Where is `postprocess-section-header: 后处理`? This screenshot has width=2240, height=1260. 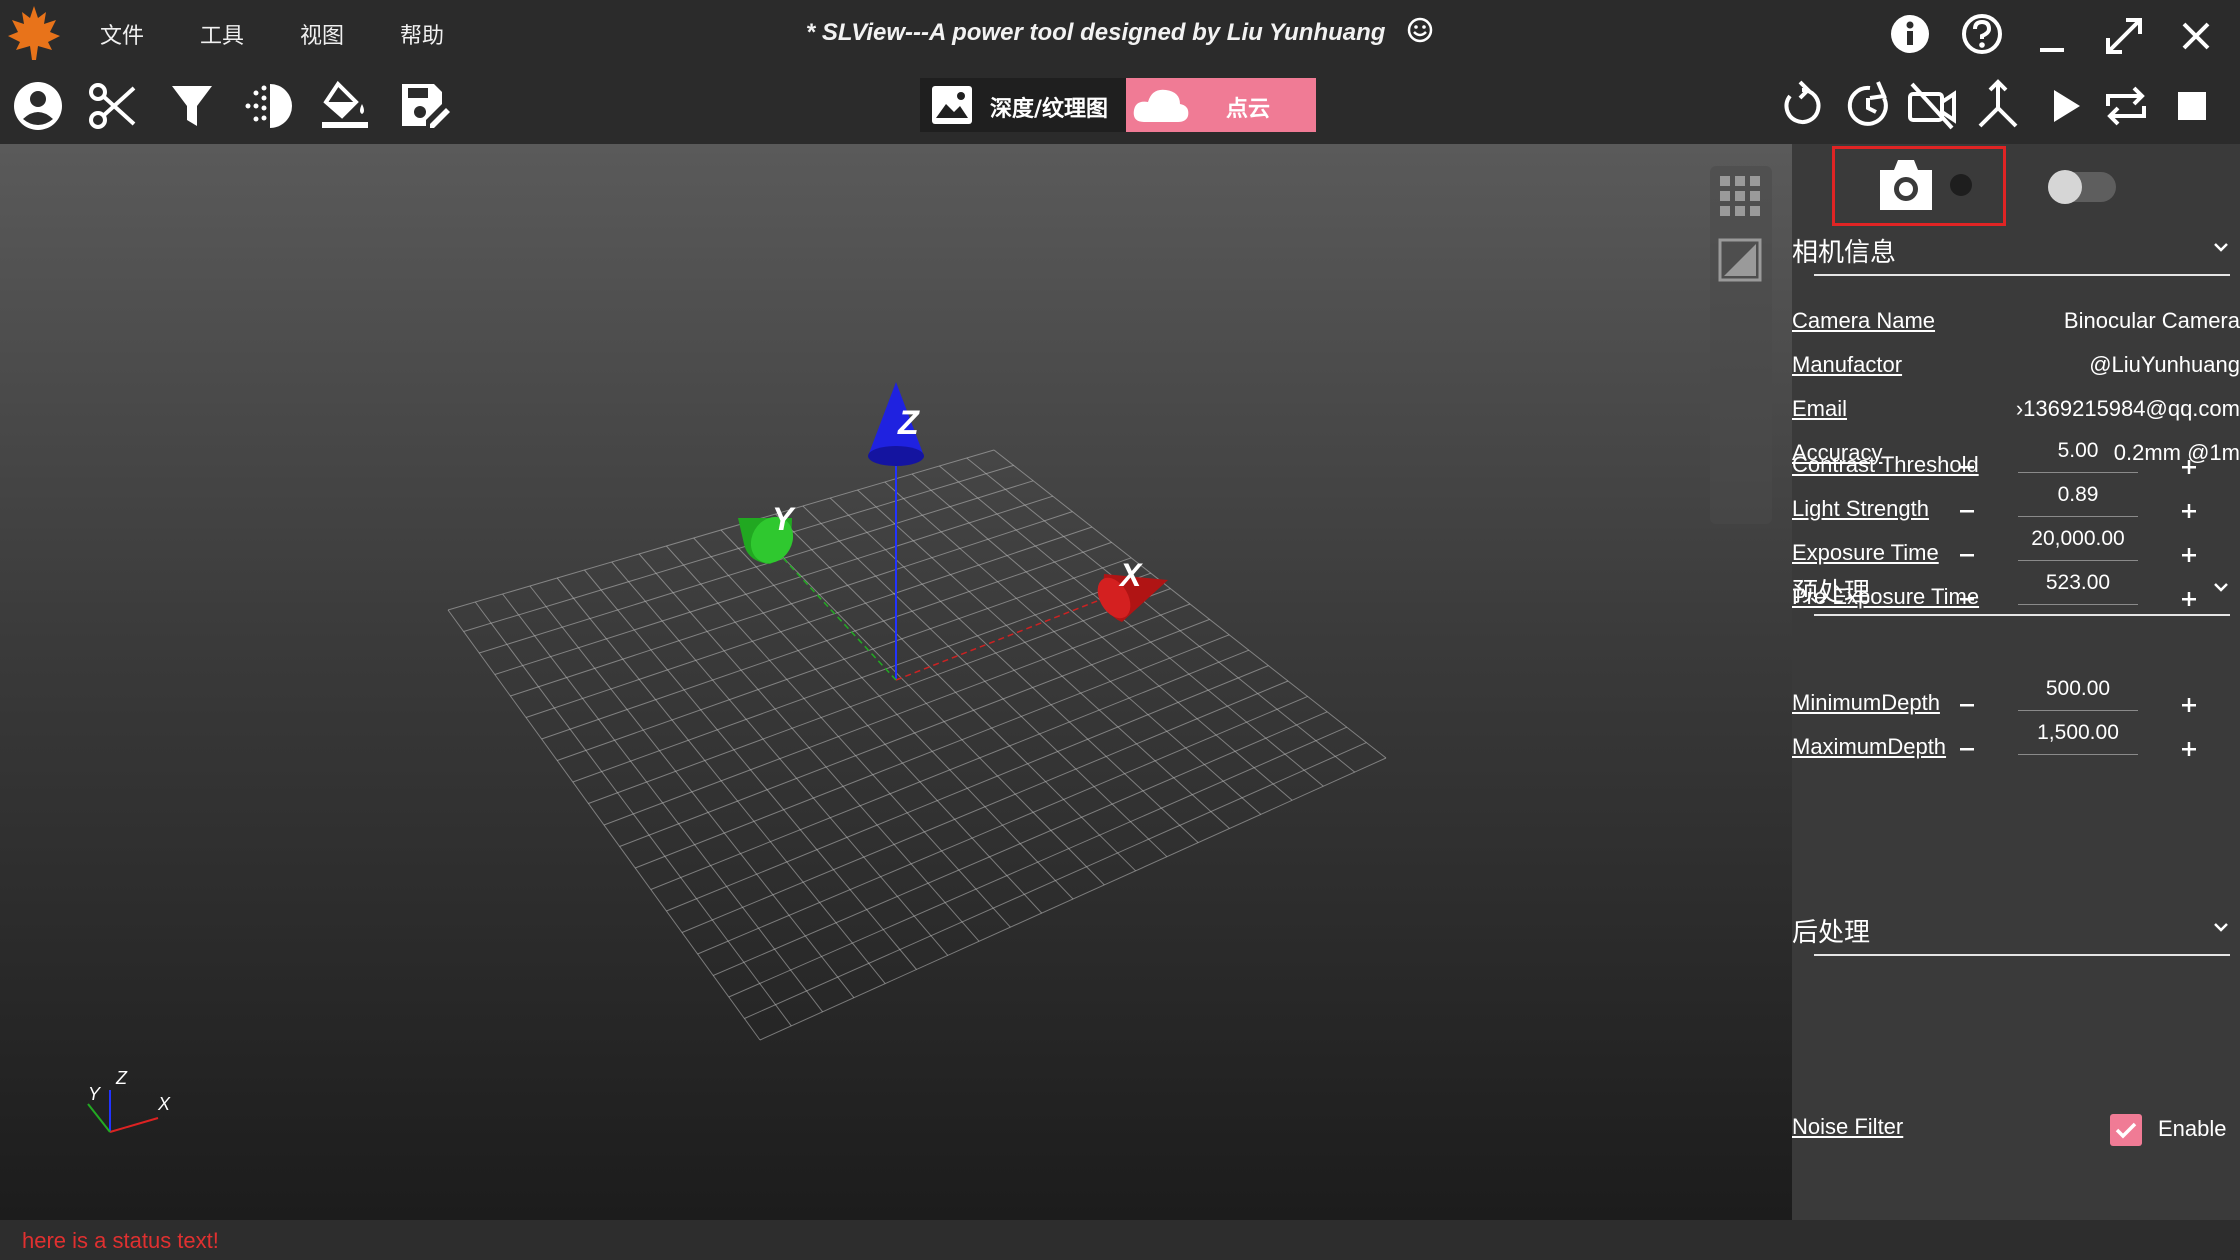 postprocess-section-header: 后处理 is located at coordinates (2011, 932).